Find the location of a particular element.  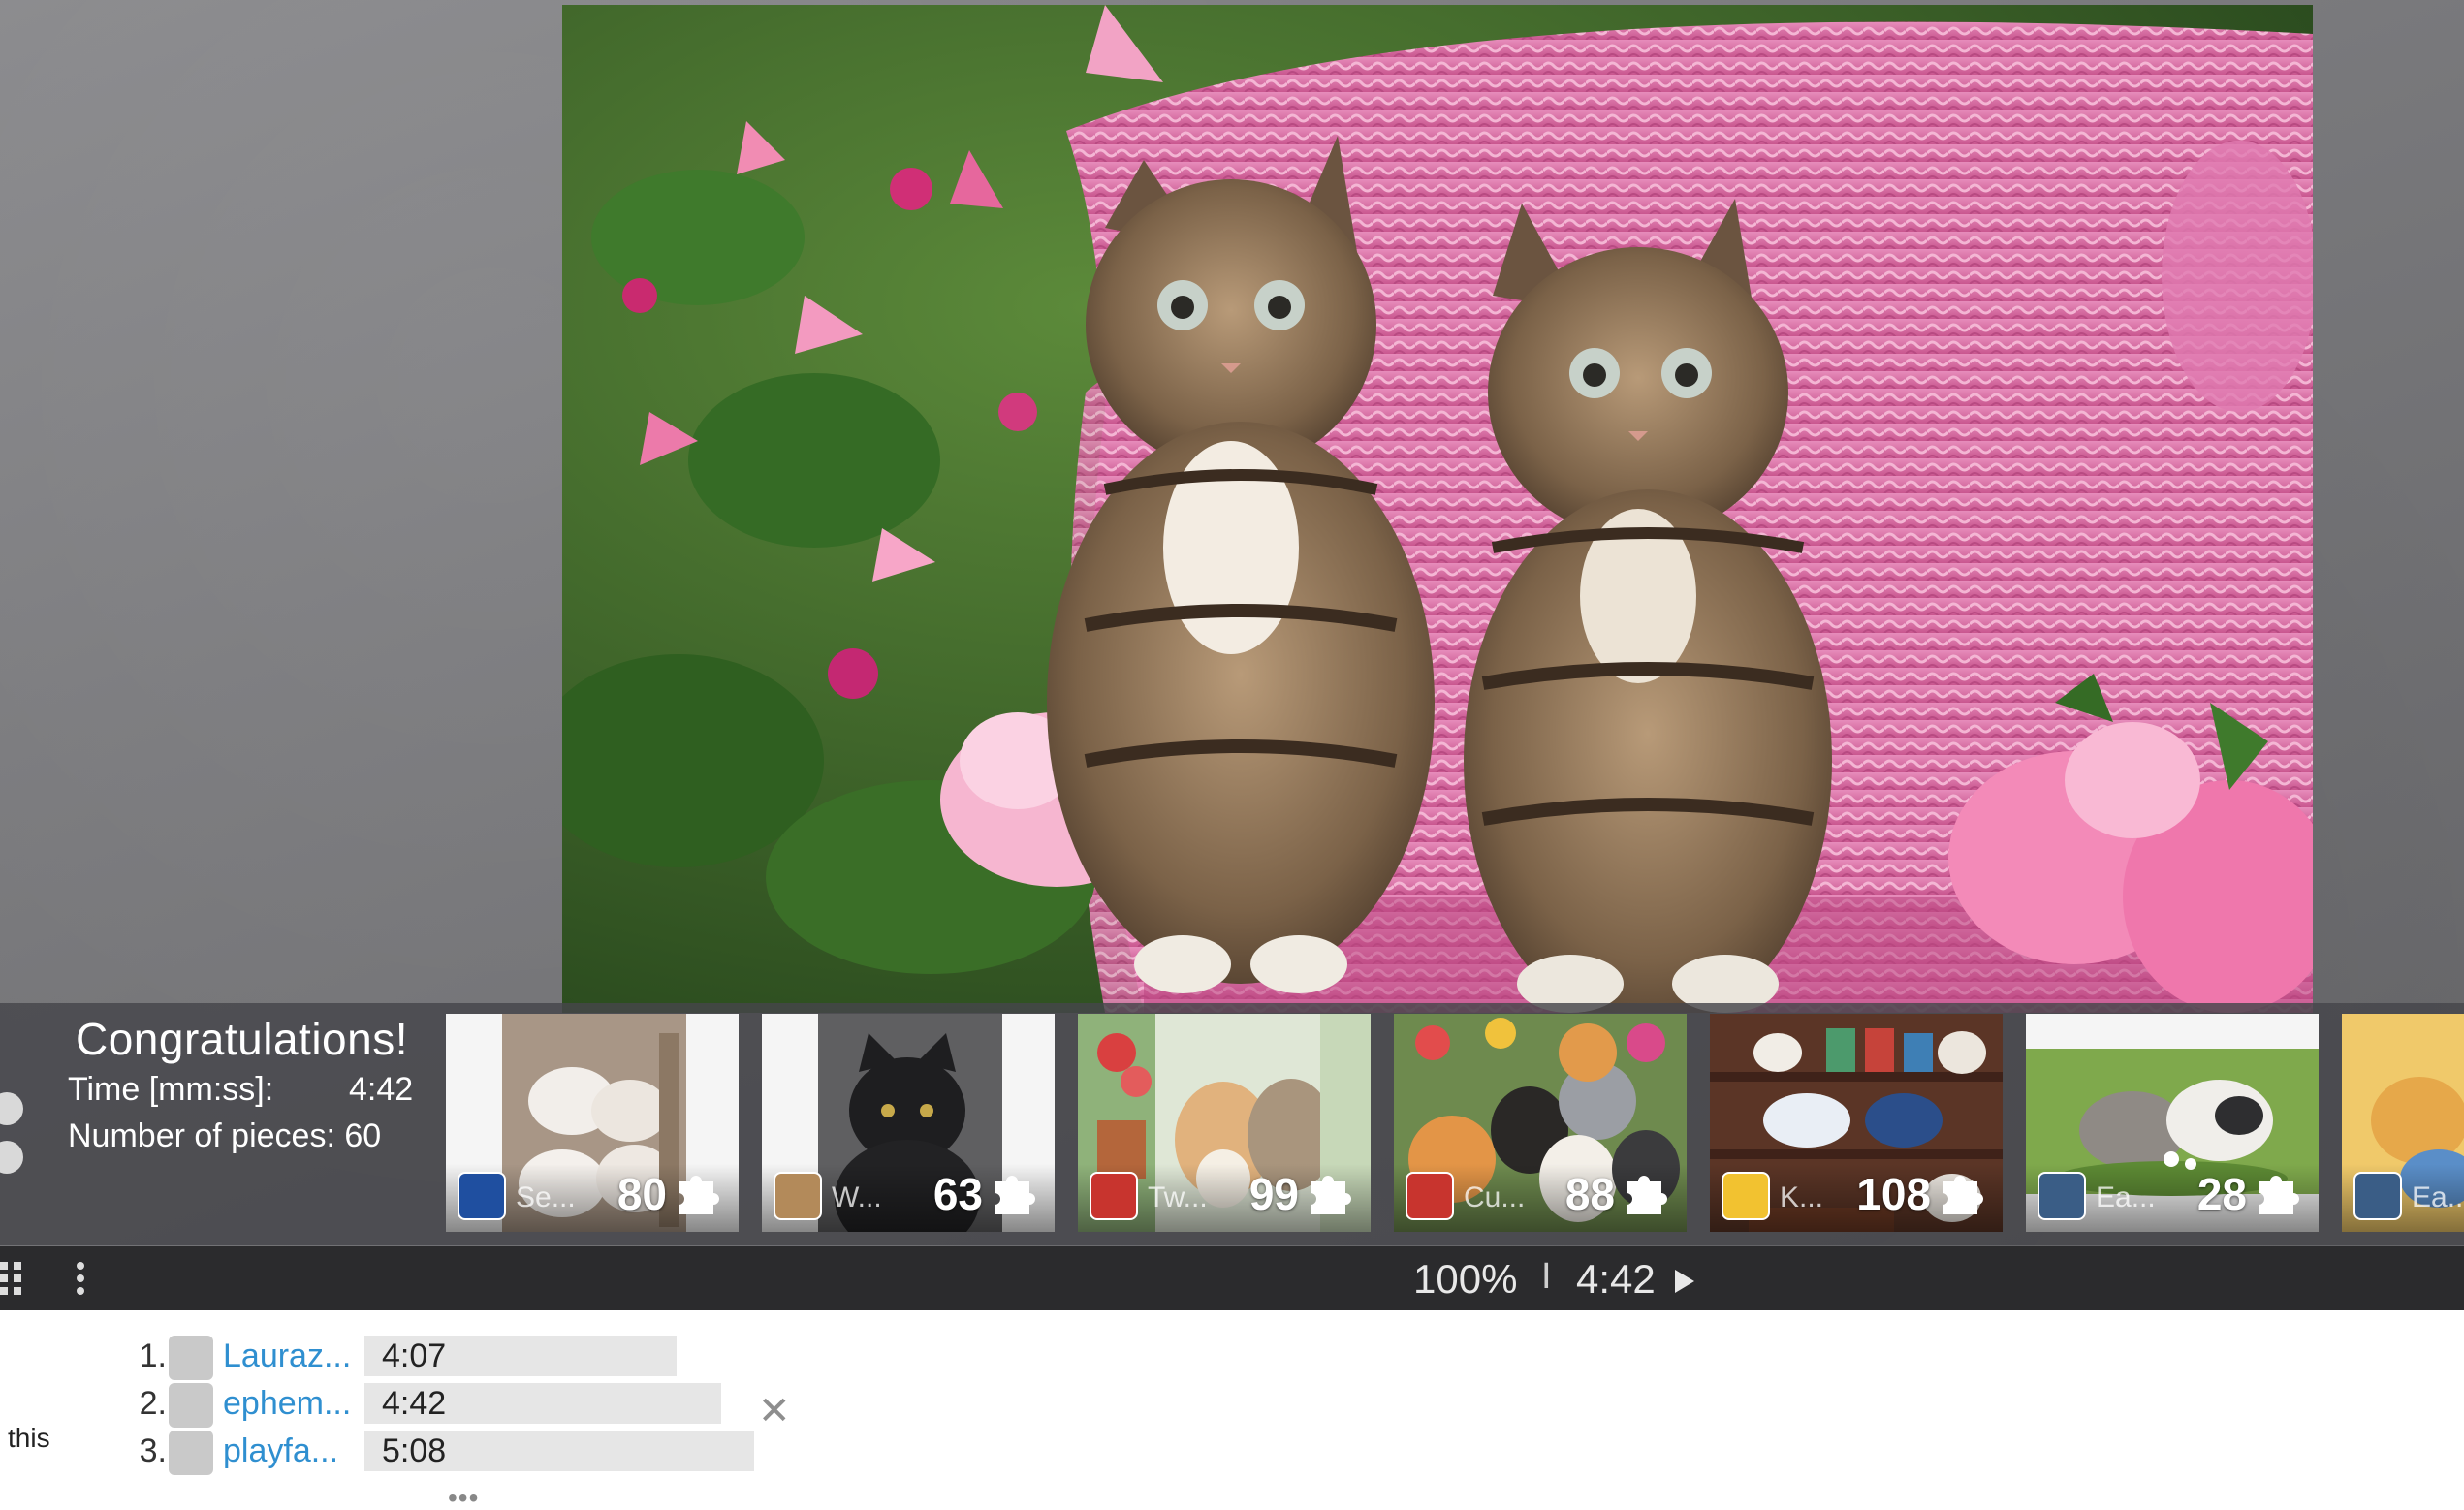

leaderboard-row: 2. ephem... 4:42 is located at coordinates (436, 1404).